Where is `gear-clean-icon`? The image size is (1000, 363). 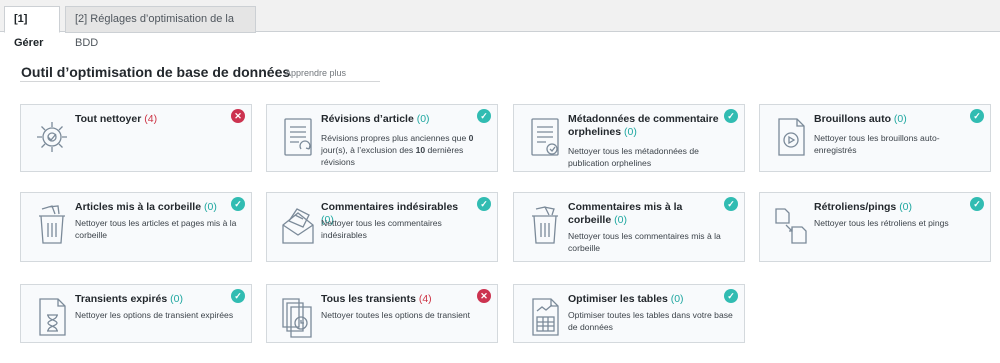
gear-clean-icon is located at coordinates (52, 137).